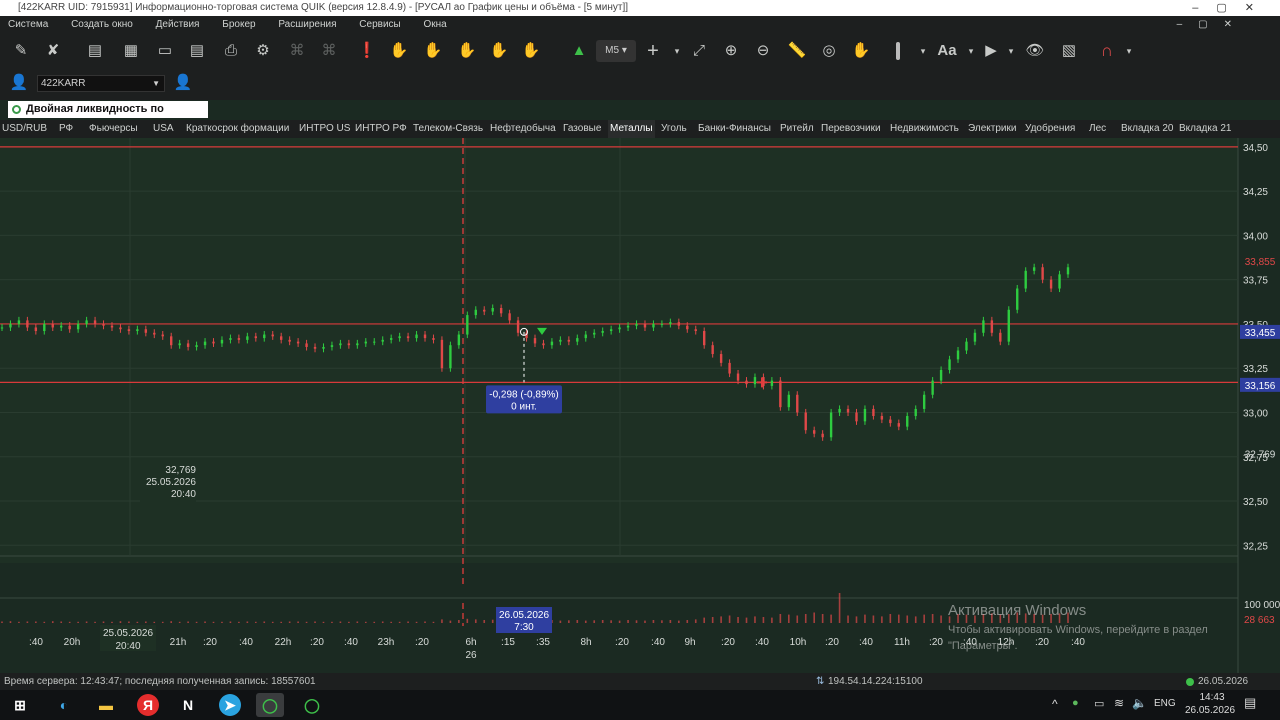 The width and height of the screenshot is (1280, 720). Describe the element at coordinates (1075, 703) in the screenshot. I see `tray-app-icon: ●` at that location.